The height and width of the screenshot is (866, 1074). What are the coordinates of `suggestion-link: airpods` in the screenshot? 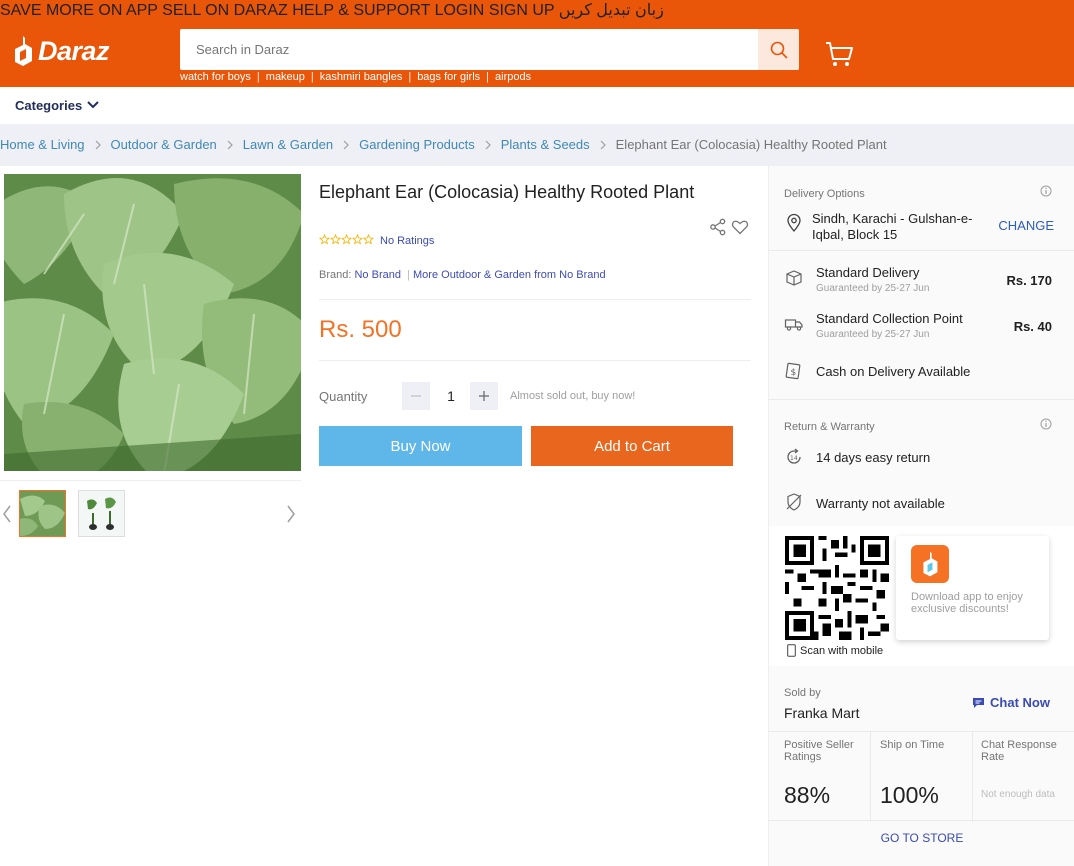 It's located at (513, 77).